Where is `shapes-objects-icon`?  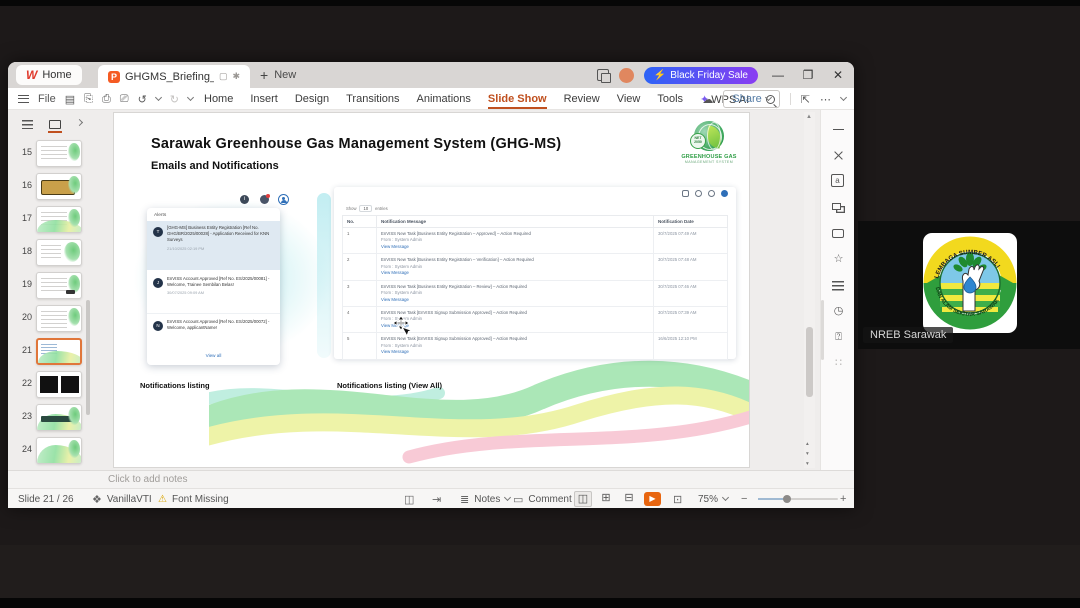
shapes-objects-icon is located at coordinates (838, 207).